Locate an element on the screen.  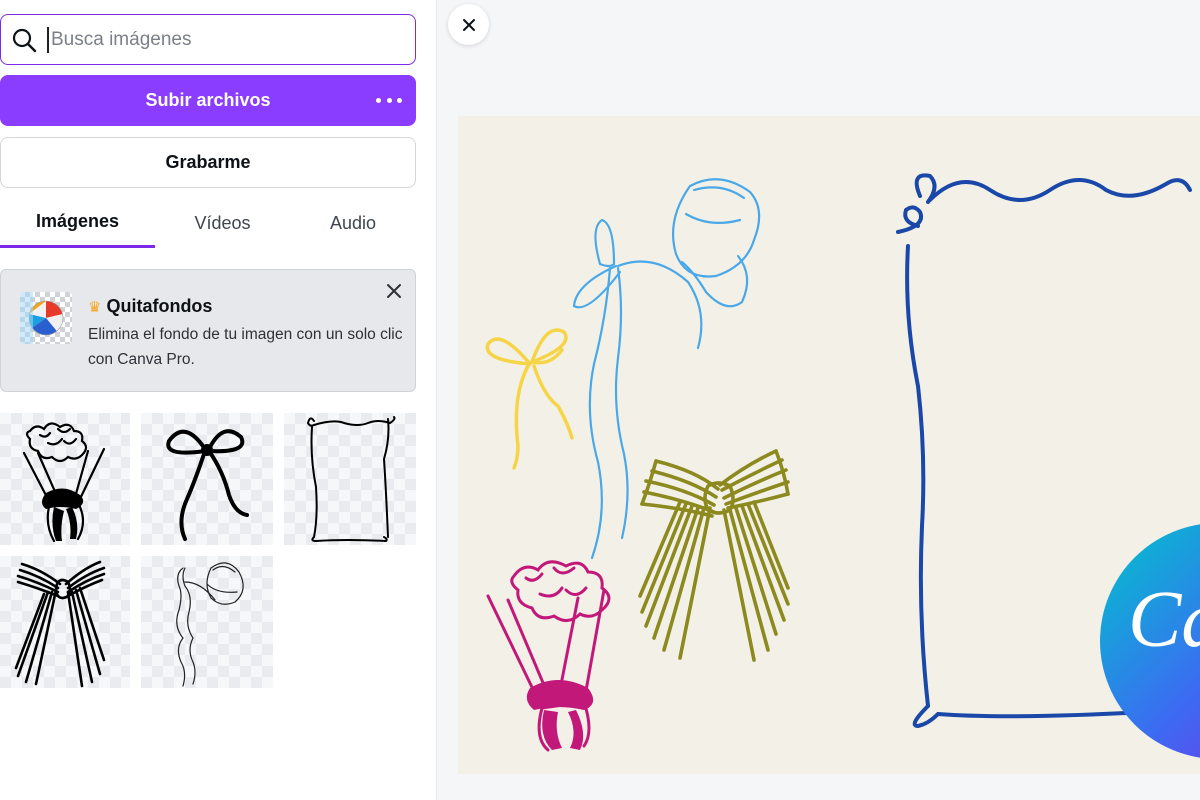
text-caret is located at coordinates (48, 39).